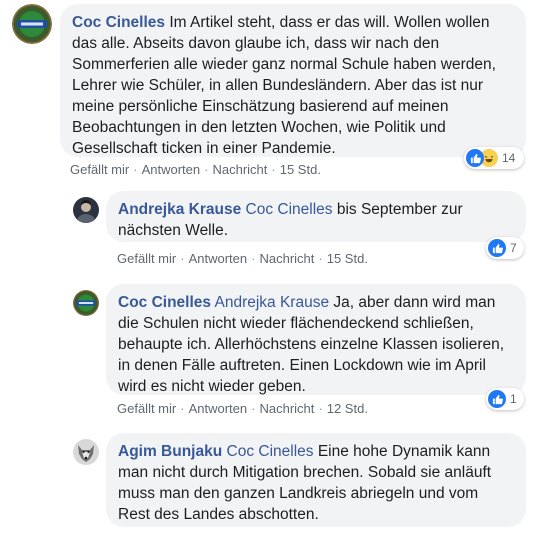 This screenshot has width=536, height=533. Describe the element at coordinates (513, 399) in the screenshot. I see `reaction-count: 1` at that location.